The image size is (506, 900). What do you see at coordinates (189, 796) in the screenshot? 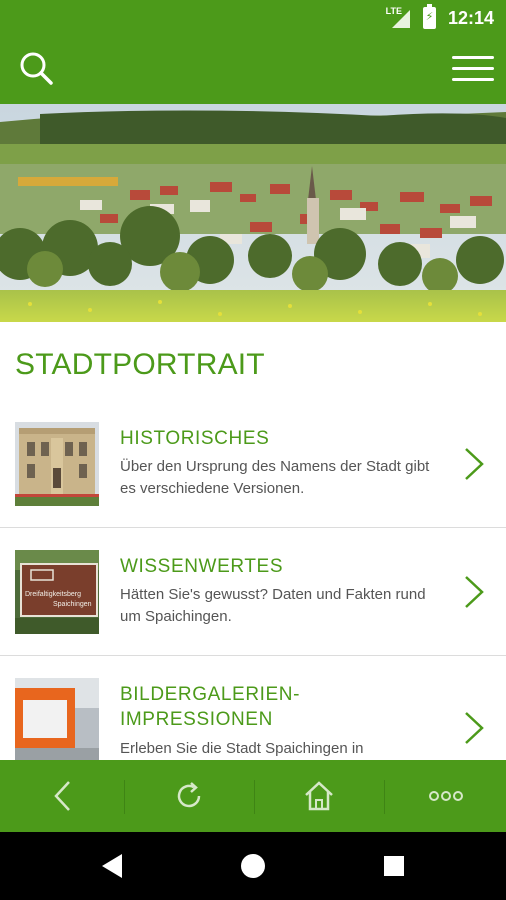
I see `refresh-icon` at bounding box center [189, 796].